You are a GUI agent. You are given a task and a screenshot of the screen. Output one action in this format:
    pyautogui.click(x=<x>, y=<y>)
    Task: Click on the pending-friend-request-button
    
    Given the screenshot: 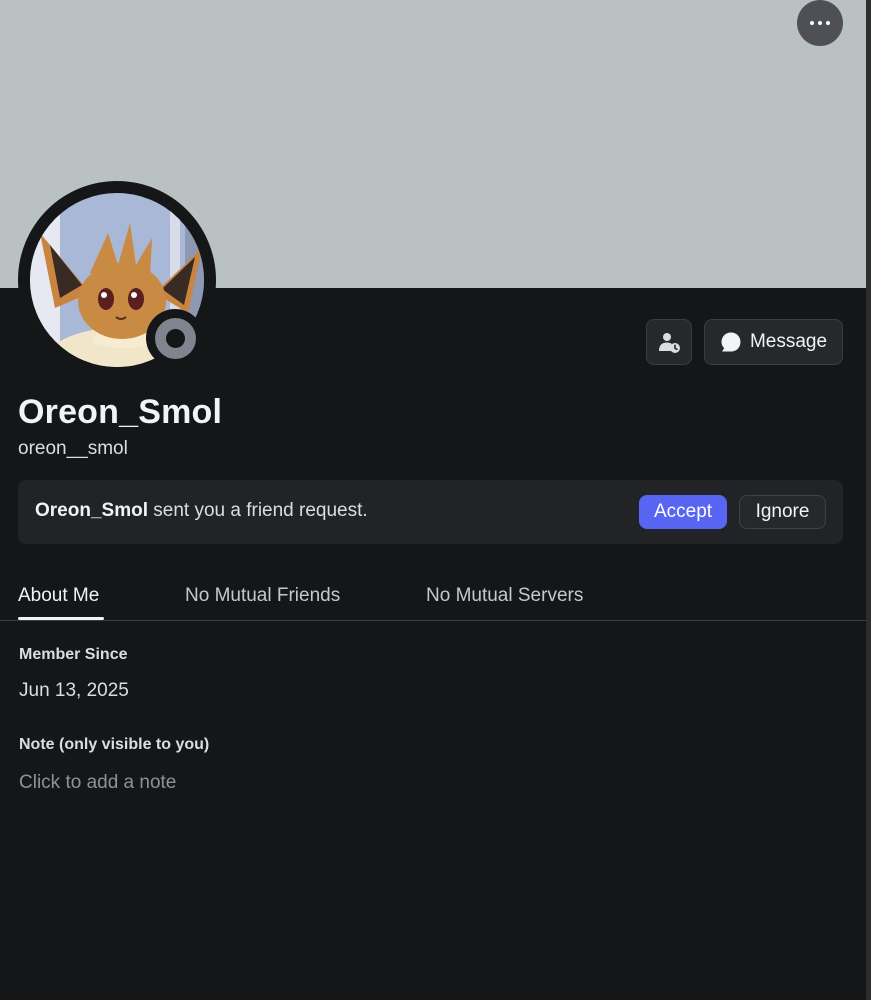 What is the action you would take?
    pyautogui.click(x=669, y=342)
    